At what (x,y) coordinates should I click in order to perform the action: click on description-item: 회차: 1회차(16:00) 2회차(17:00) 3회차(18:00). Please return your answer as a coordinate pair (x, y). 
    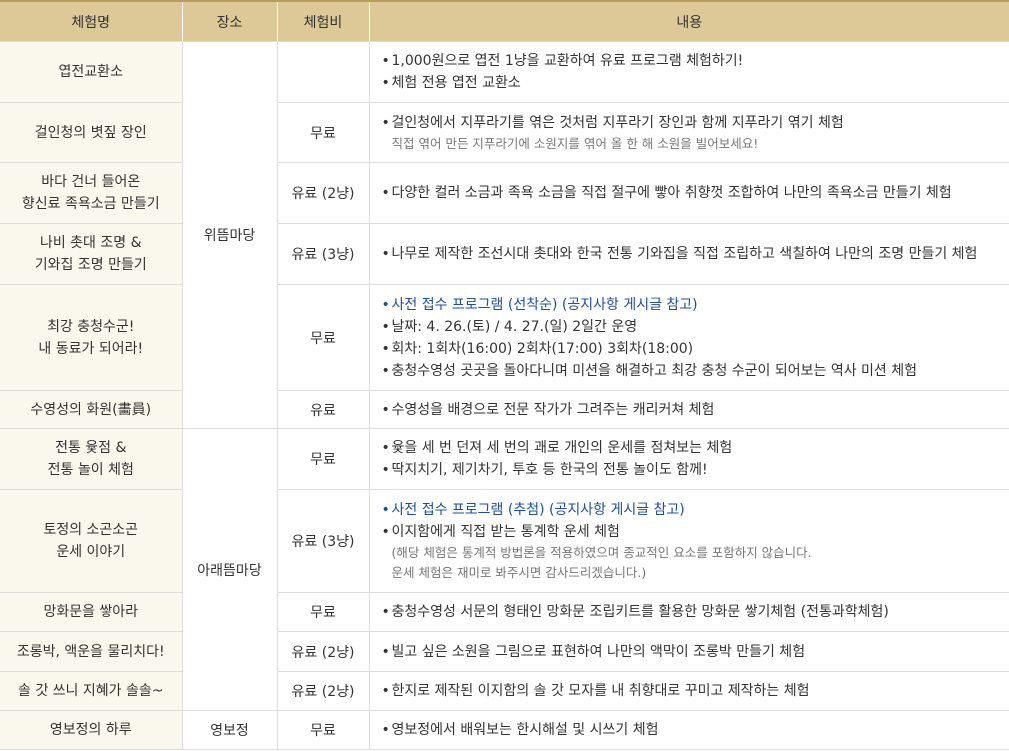
    Looking at the image, I should click on (695, 349).